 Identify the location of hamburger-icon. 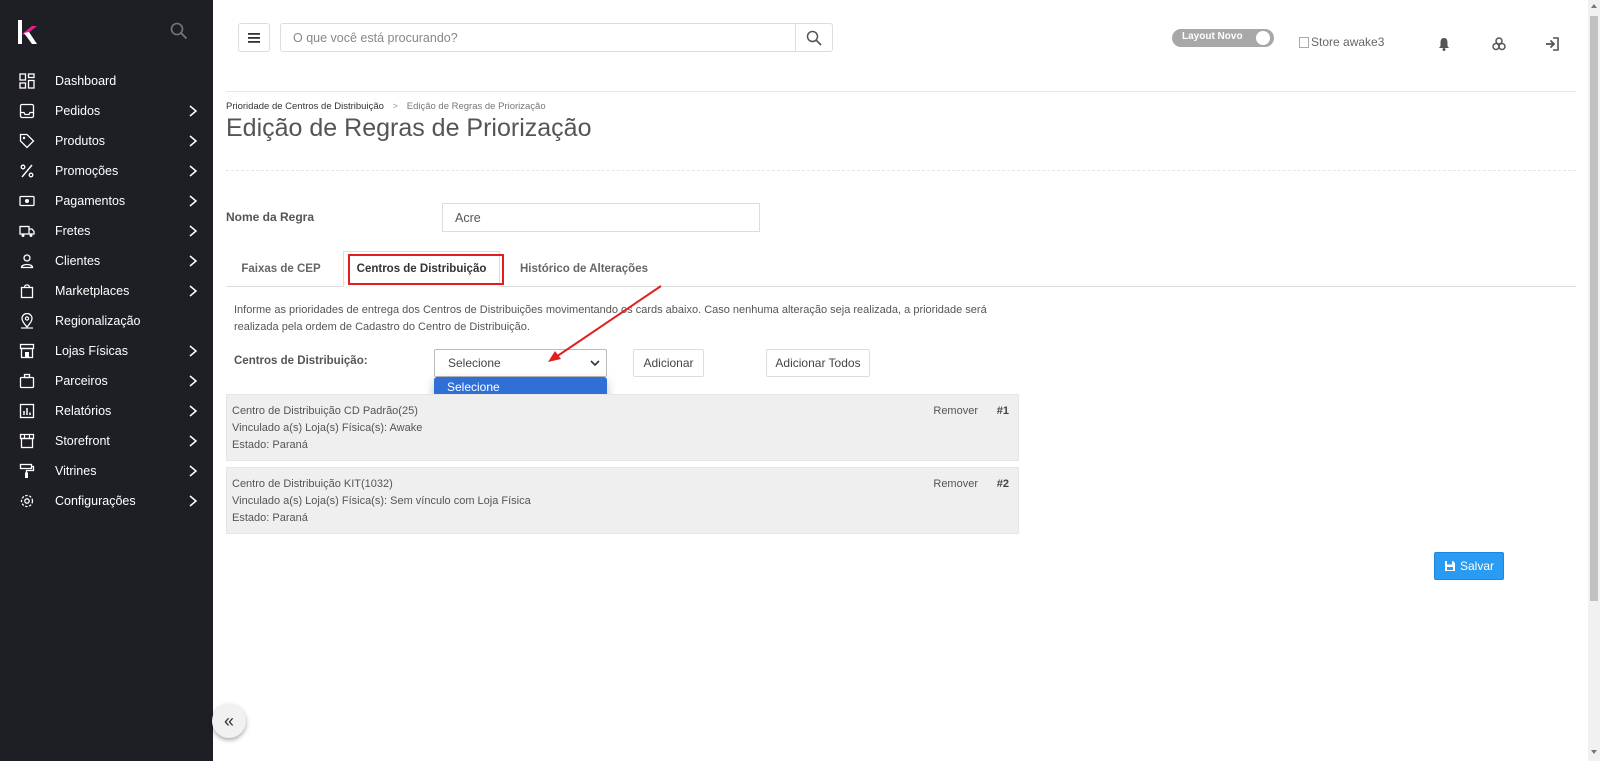
(254, 37).